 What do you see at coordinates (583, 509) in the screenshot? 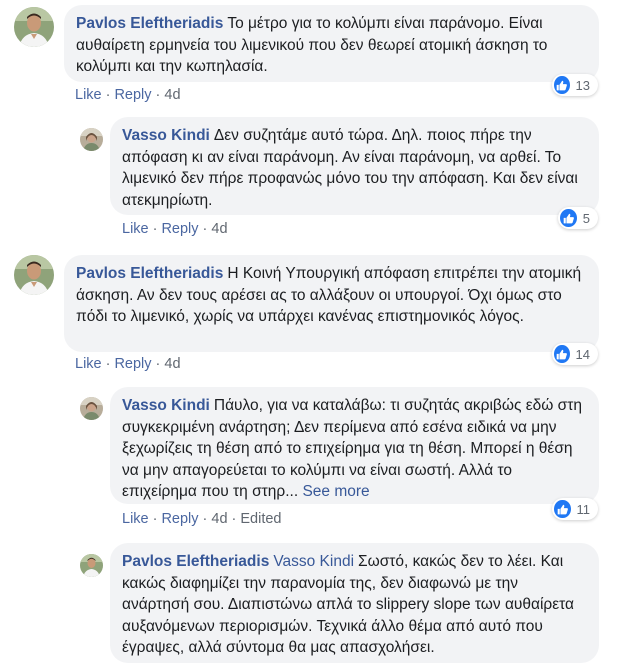
I see `reaction-number: 11` at bounding box center [583, 509].